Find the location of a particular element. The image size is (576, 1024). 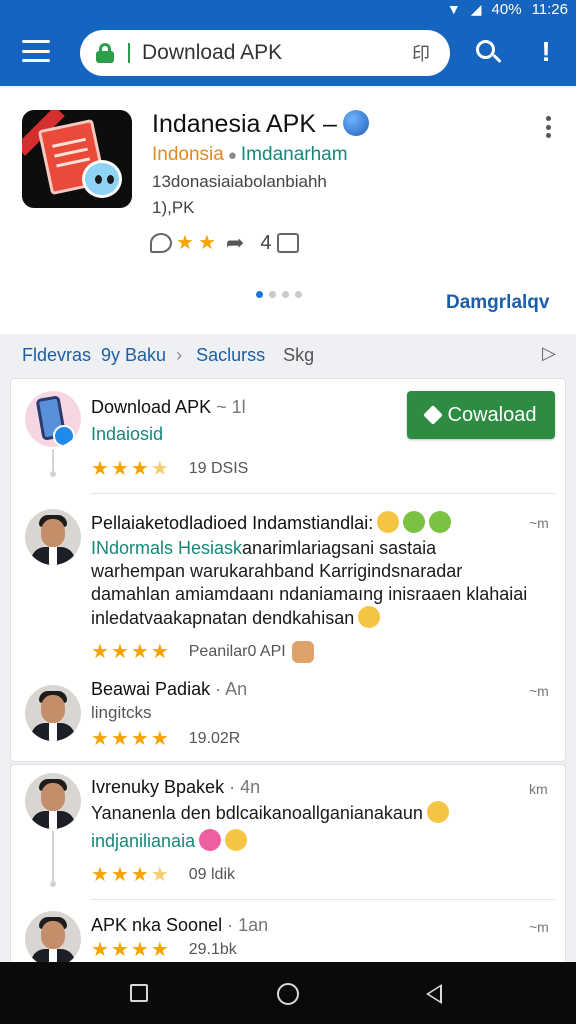

chevron-right-icon: › is located at coordinates (179, 354).